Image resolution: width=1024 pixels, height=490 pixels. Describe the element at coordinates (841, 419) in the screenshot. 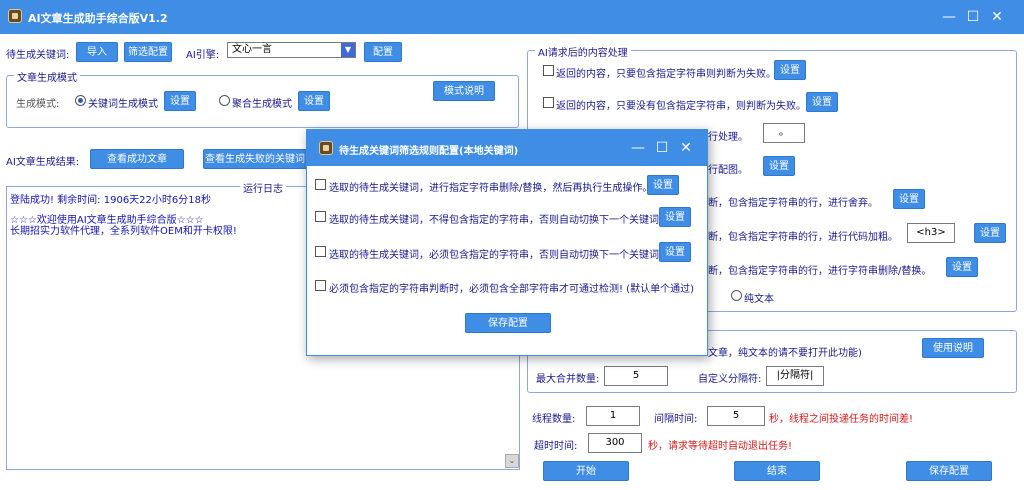

I see `interval-note: 秒，线程之间投递任务的时间差!` at that location.